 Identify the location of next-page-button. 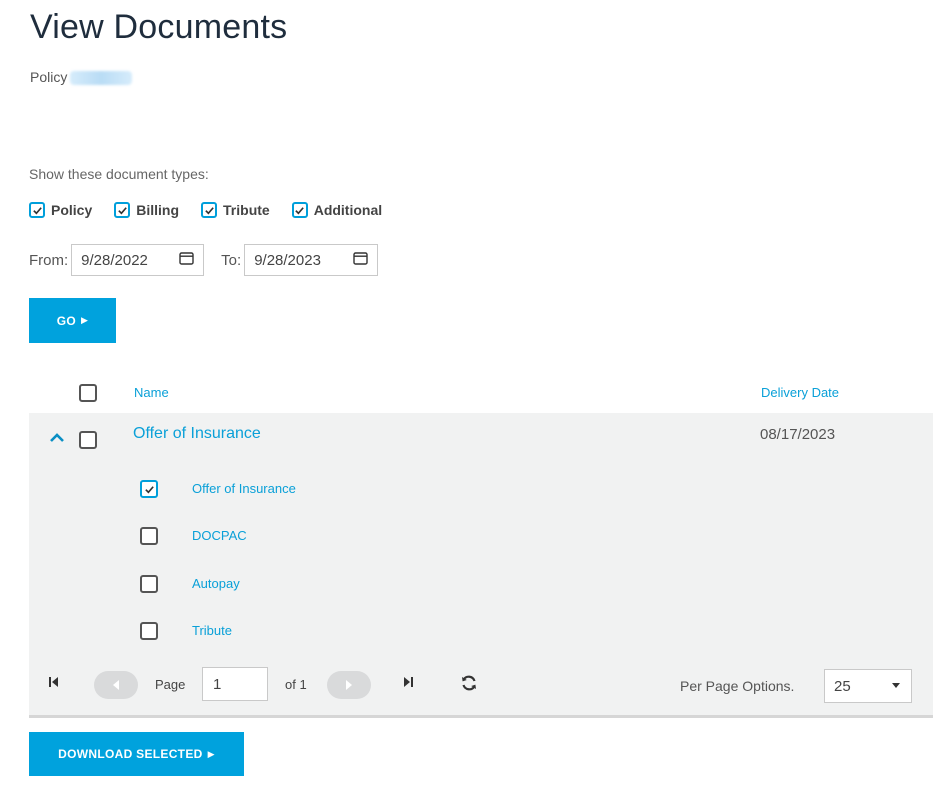
(349, 685).